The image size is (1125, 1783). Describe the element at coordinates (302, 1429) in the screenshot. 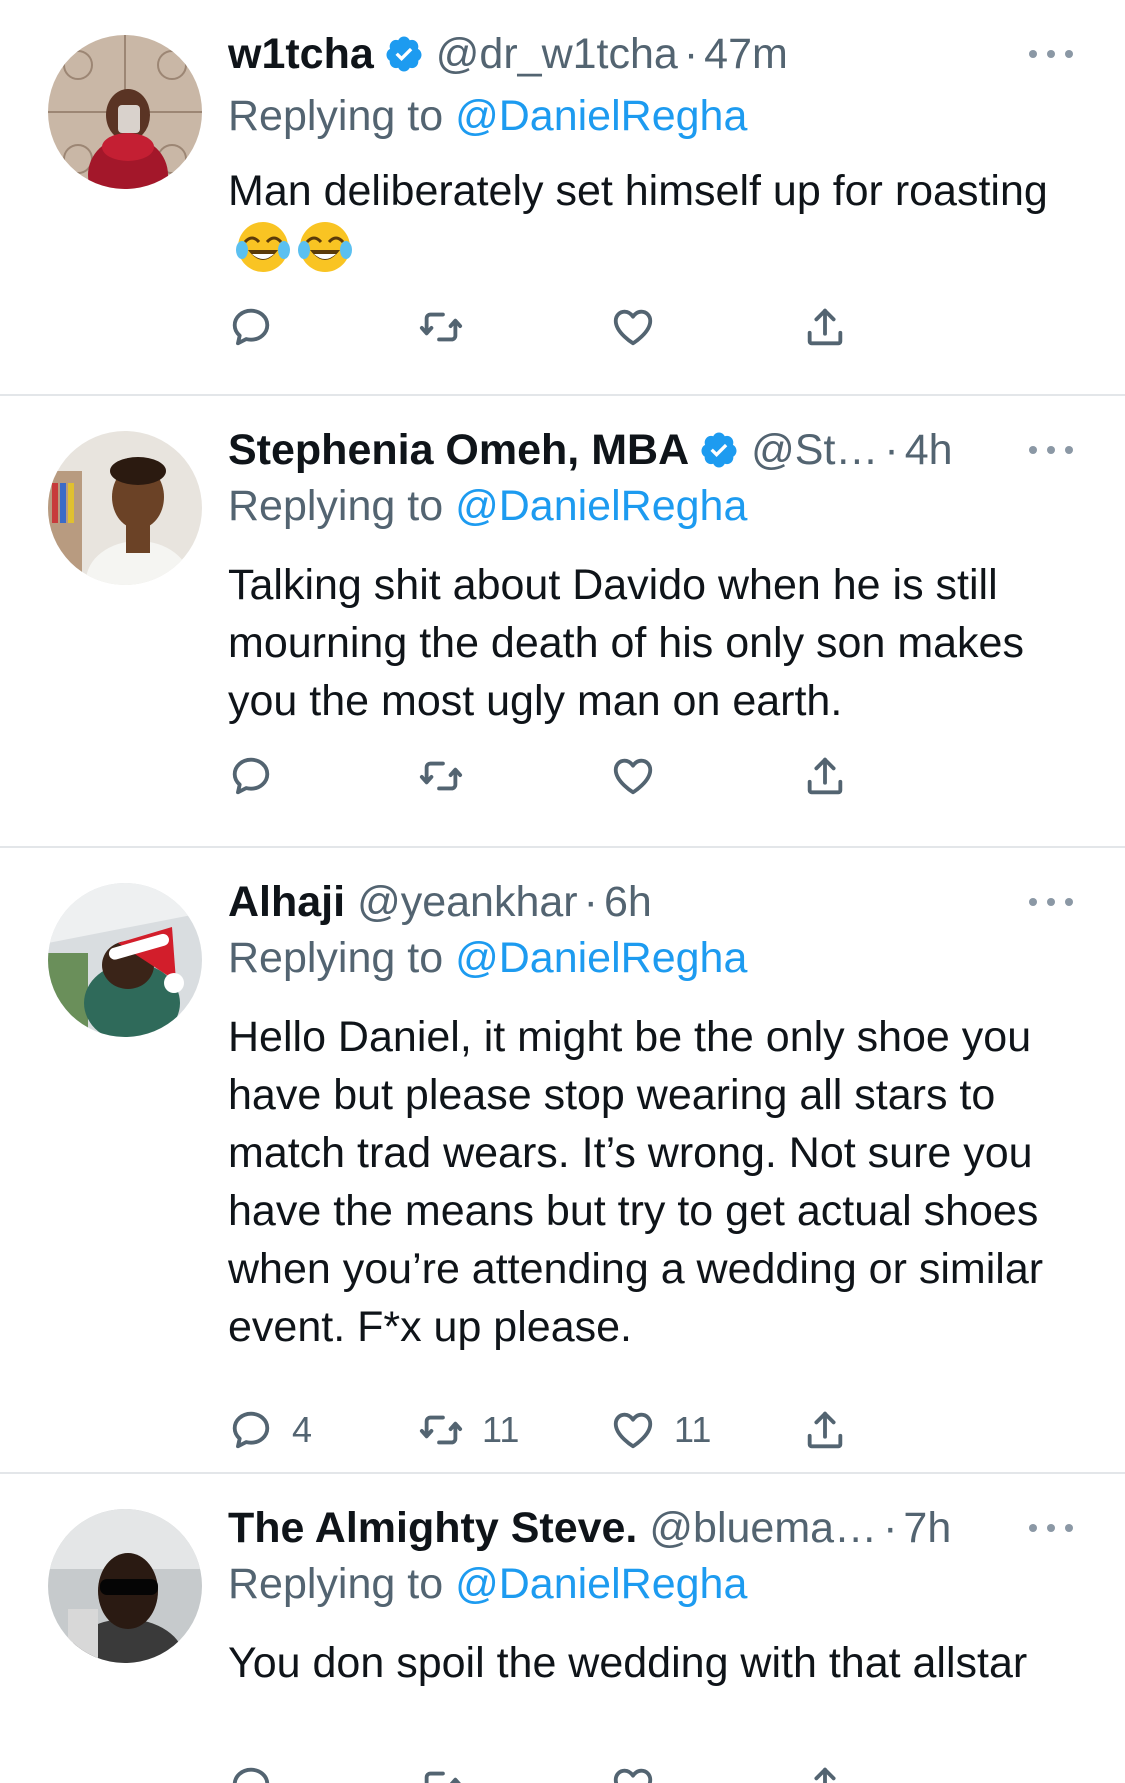

I see `reply-count: 4` at that location.